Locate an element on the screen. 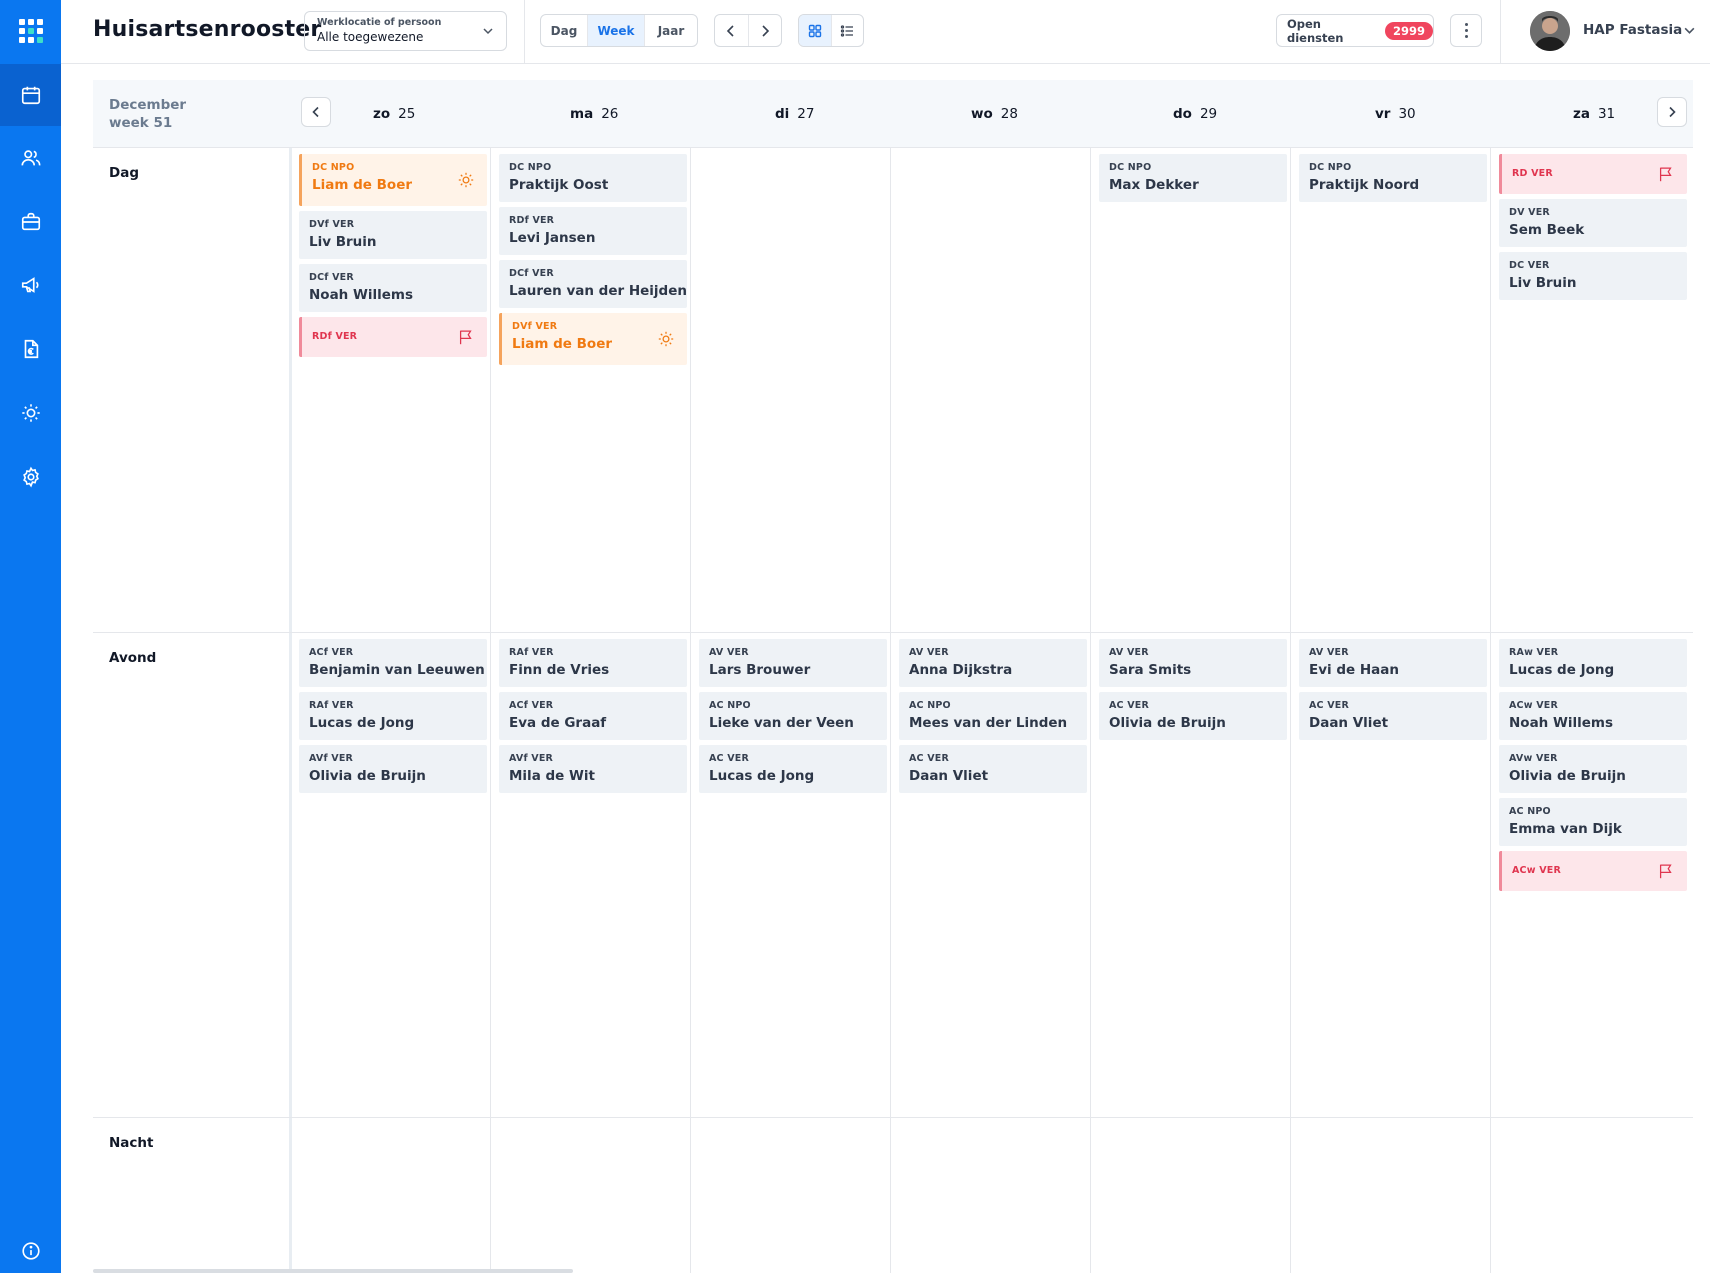  flag-icon is located at coordinates (1665, 174).